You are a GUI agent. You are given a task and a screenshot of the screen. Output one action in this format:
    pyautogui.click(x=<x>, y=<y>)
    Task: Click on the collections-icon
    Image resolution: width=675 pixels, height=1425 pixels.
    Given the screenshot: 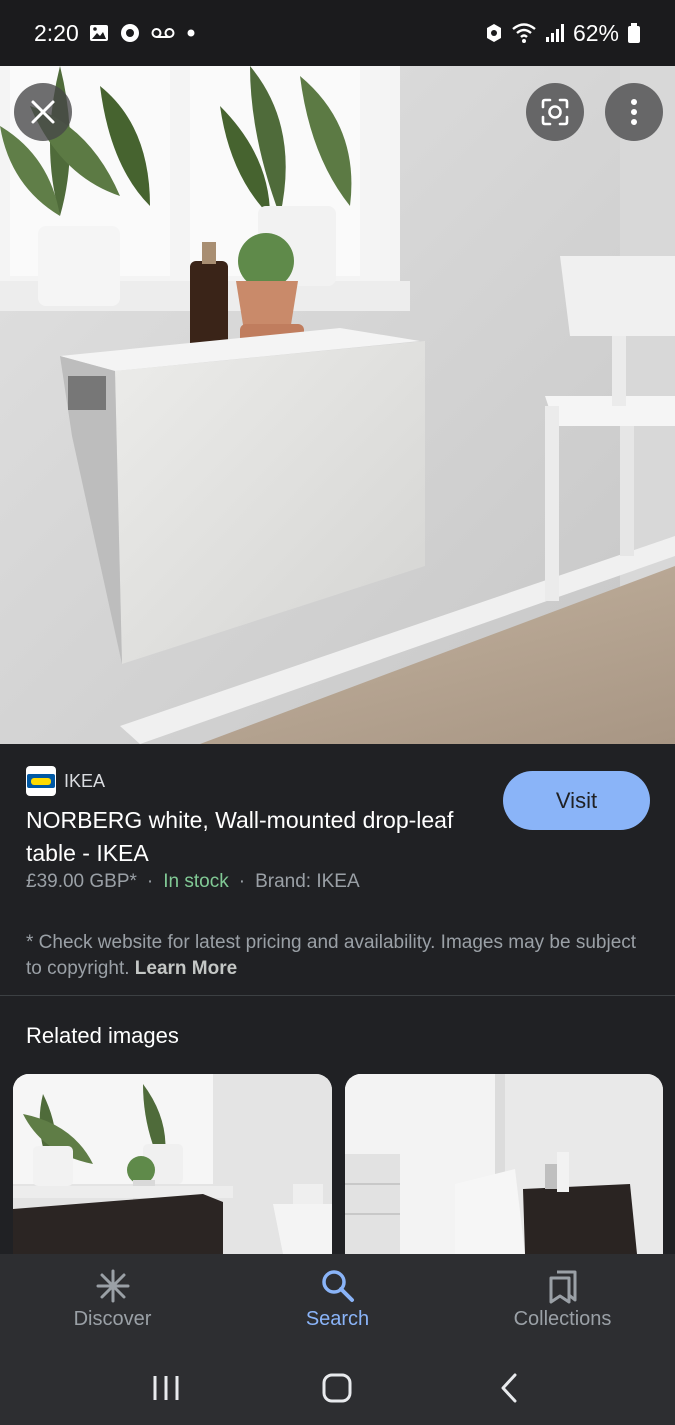 What is the action you would take?
    pyautogui.click(x=562, y=1287)
    